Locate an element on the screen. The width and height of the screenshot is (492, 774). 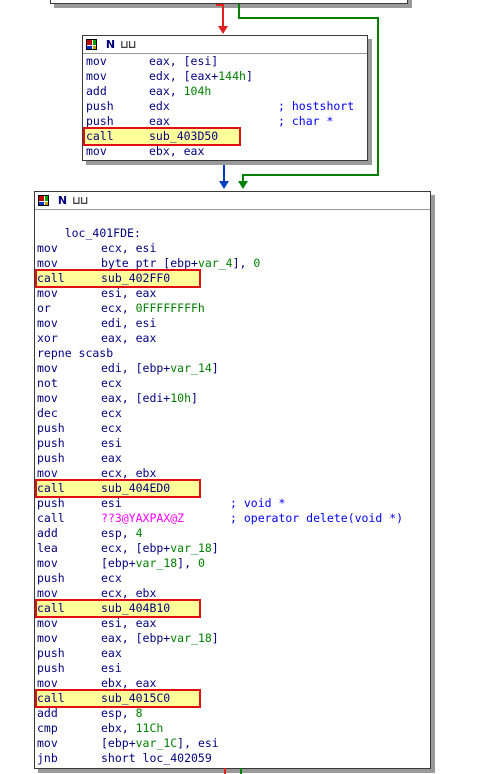
edge-green-arrow is located at coordinates (243, 185).